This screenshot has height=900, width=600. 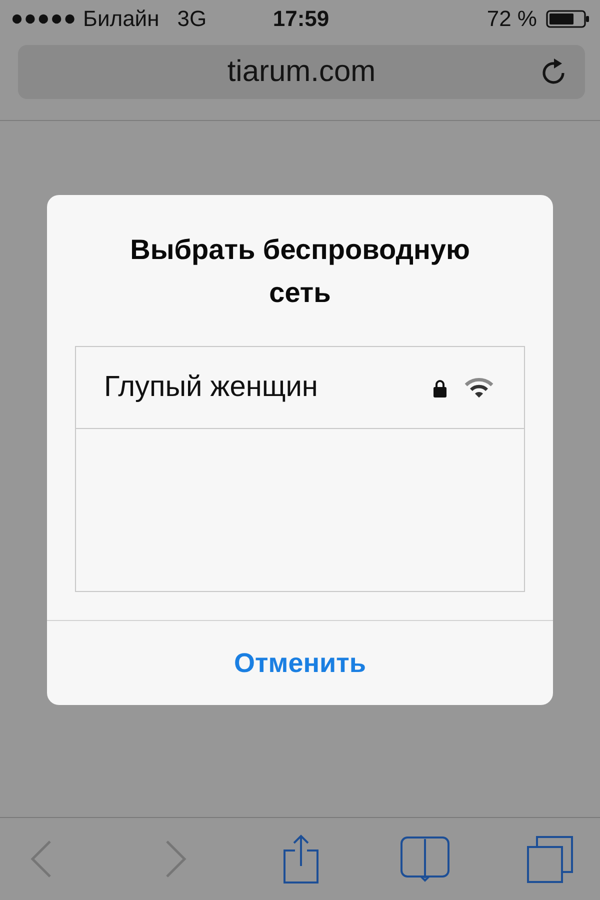 What do you see at coordinates (300, 663) in the screenshot?
I see `cancel-button: Отменить` at bounding box center [300, 663].